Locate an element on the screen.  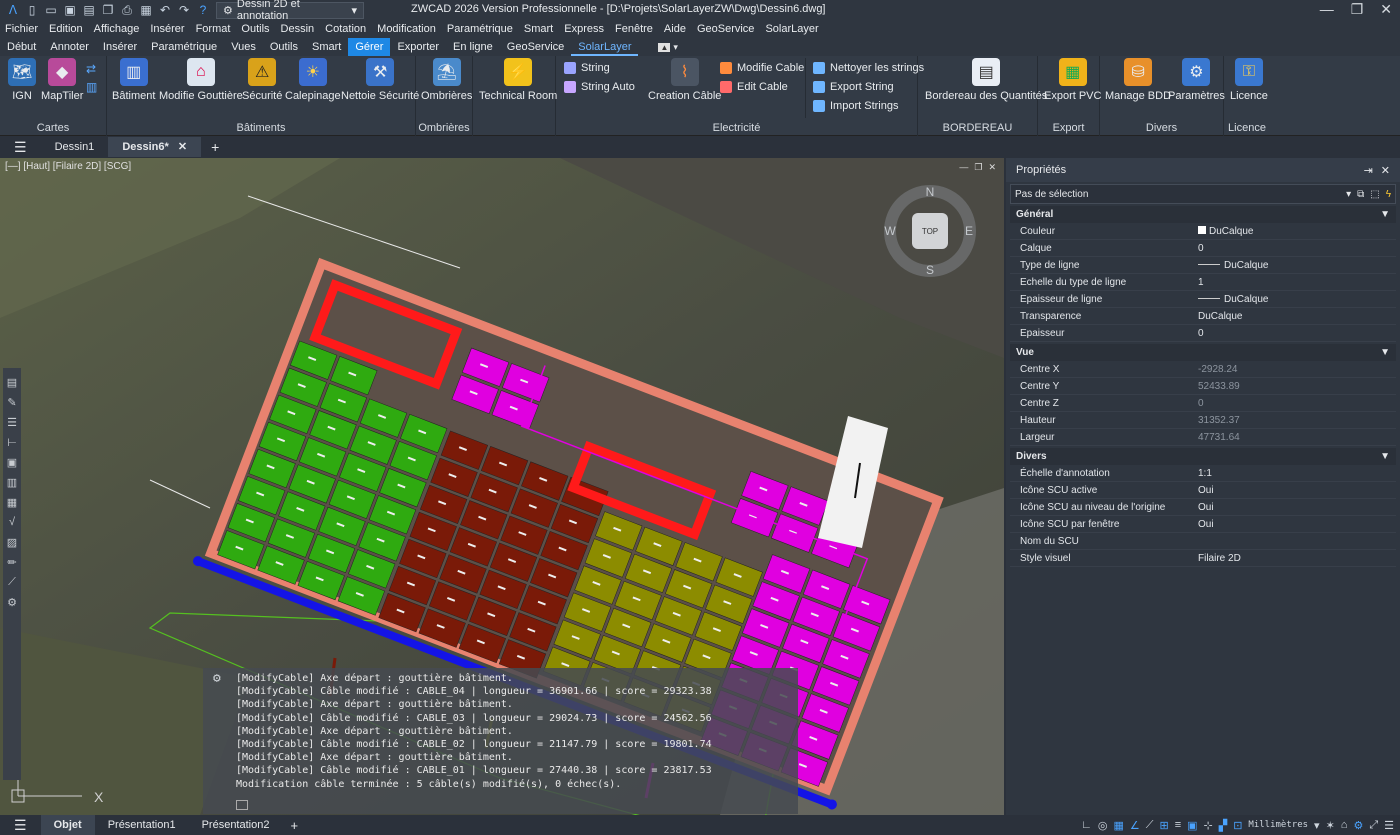
ign-button: 🗺 IGN is located at coordinates (22, 80).